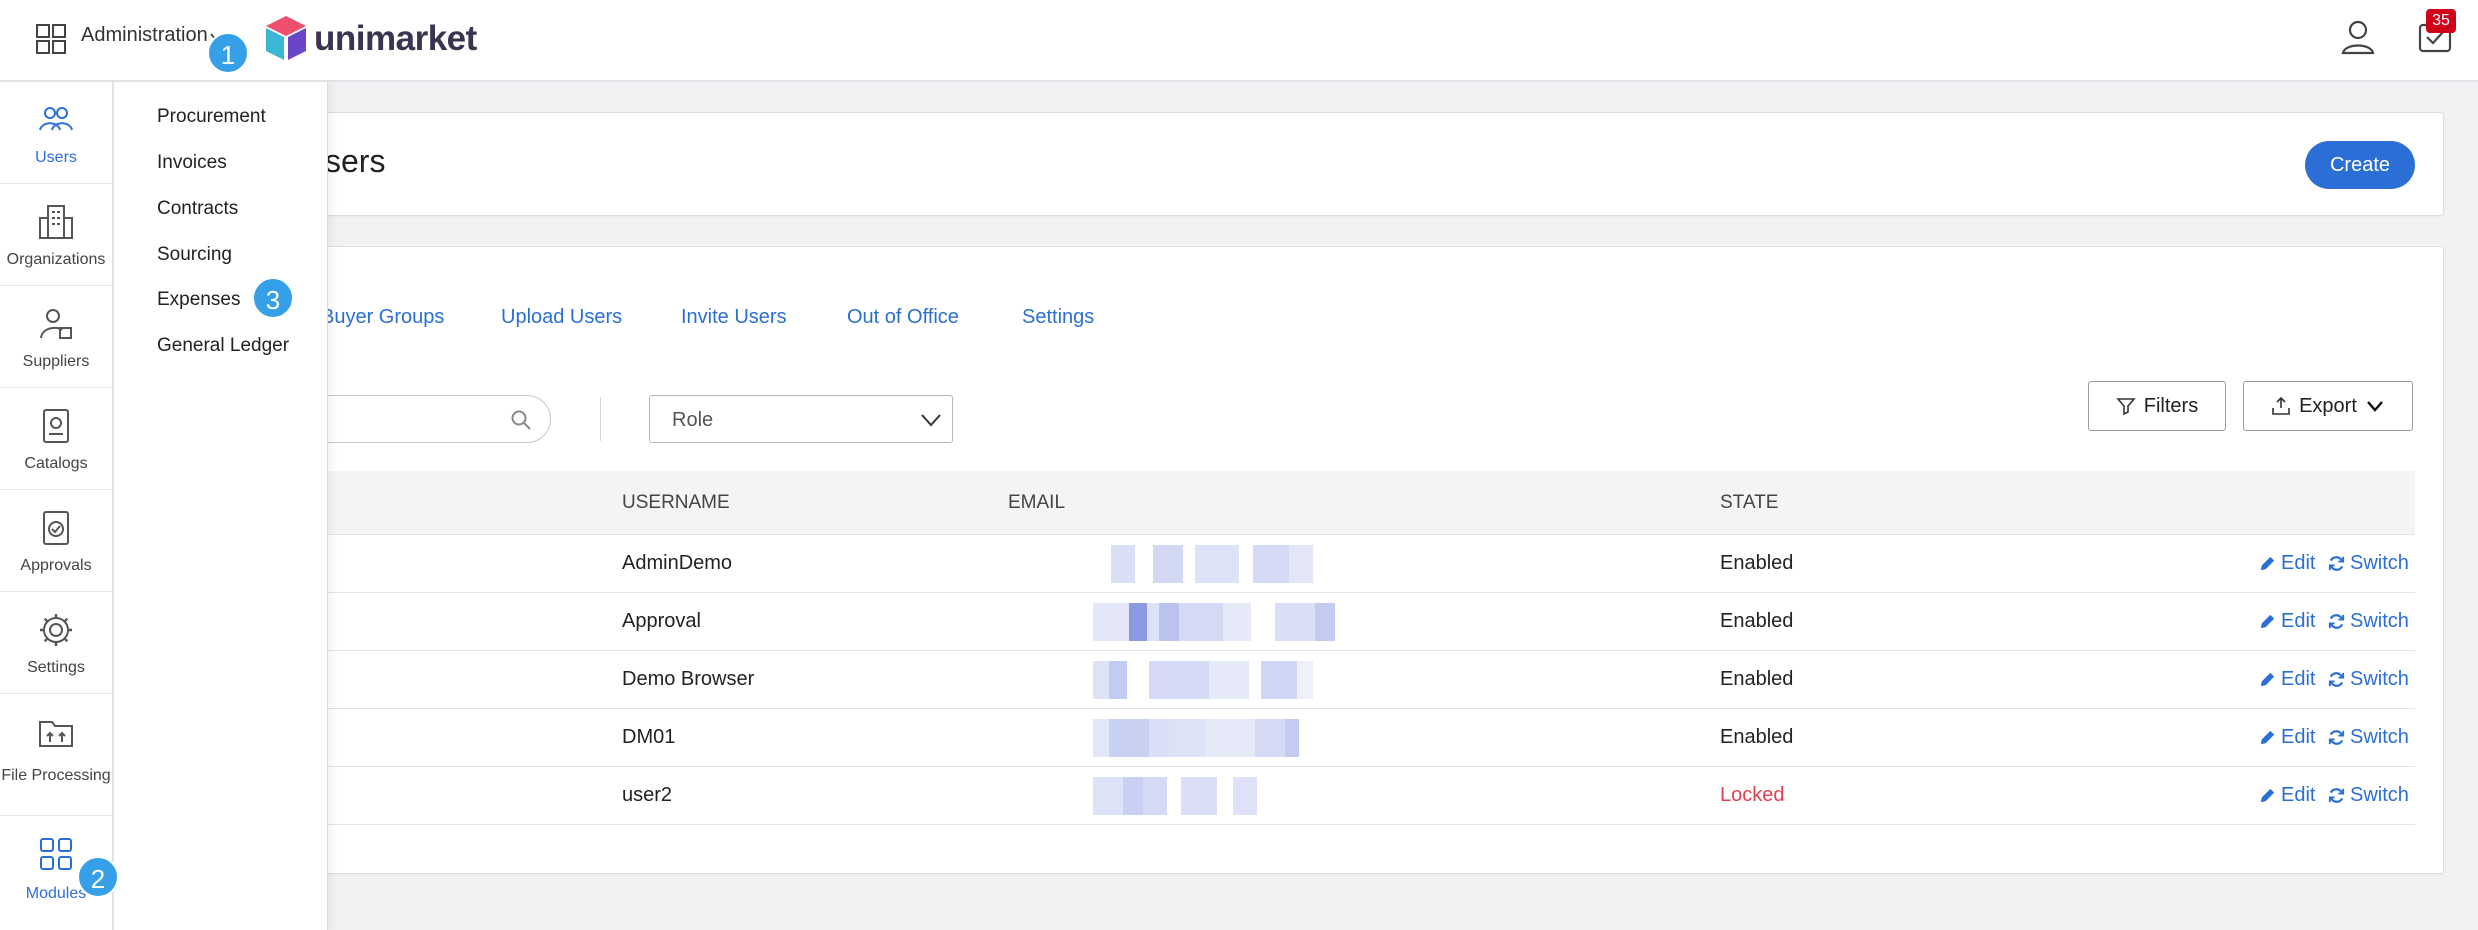 The image size is (2478, 930). Describe the element at coordinates (661, 621) in the screenshot. I see `username-cell: Approval` at that location.